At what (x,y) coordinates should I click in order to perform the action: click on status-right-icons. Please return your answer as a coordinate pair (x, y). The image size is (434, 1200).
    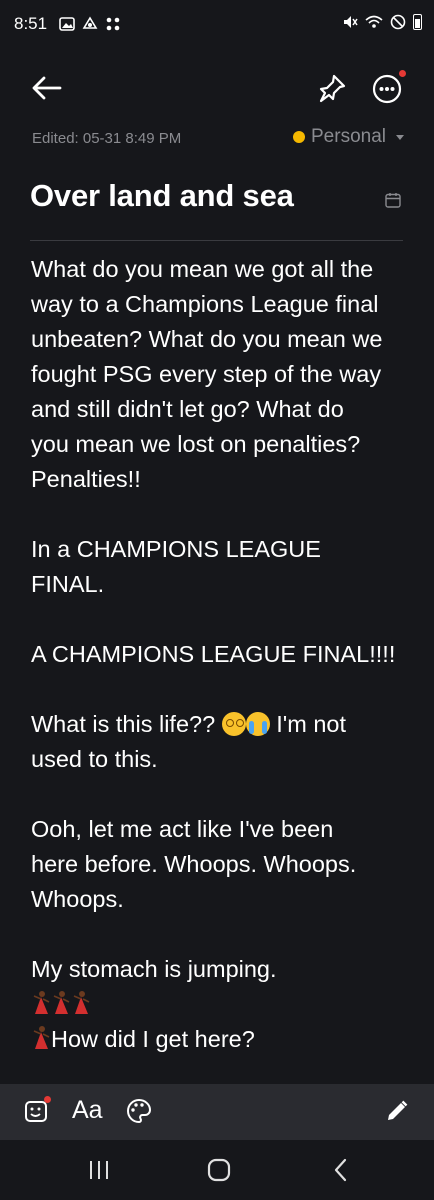
    Looking at the image, I should click on (381, 22).